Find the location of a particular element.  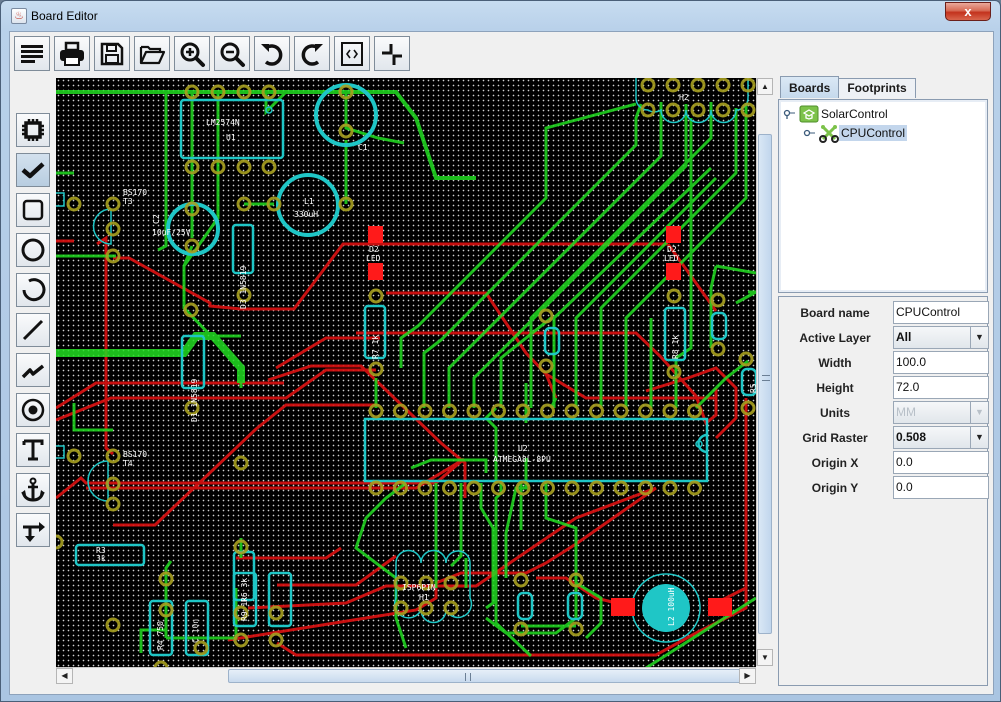

code-icon is located at coordinates (352, 53).